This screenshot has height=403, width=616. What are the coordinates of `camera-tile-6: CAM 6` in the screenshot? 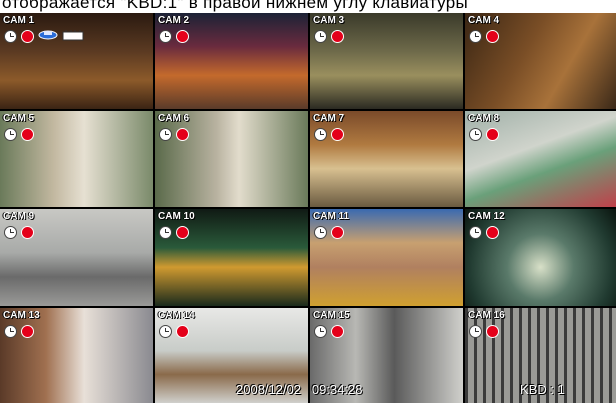 It's located at (231, 159).